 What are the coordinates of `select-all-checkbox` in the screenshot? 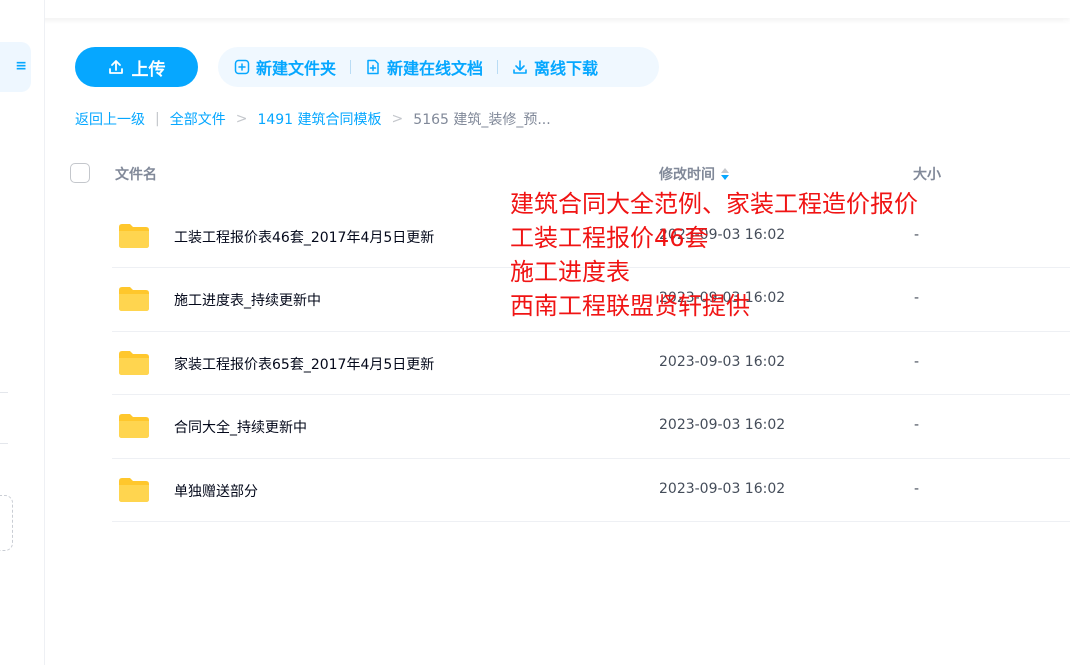 It's located at (80, 173).